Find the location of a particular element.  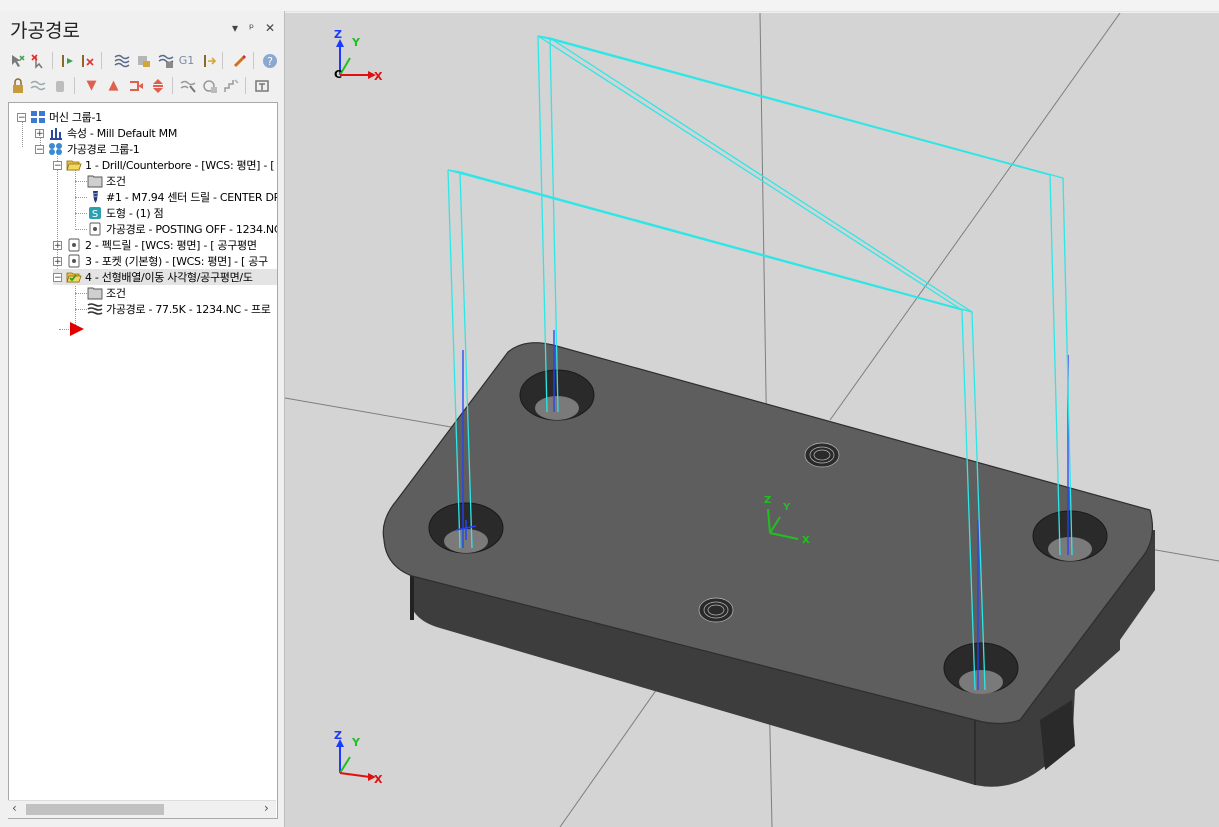

tree-node-parameters: 조건 is located at coordinates (106, 181).